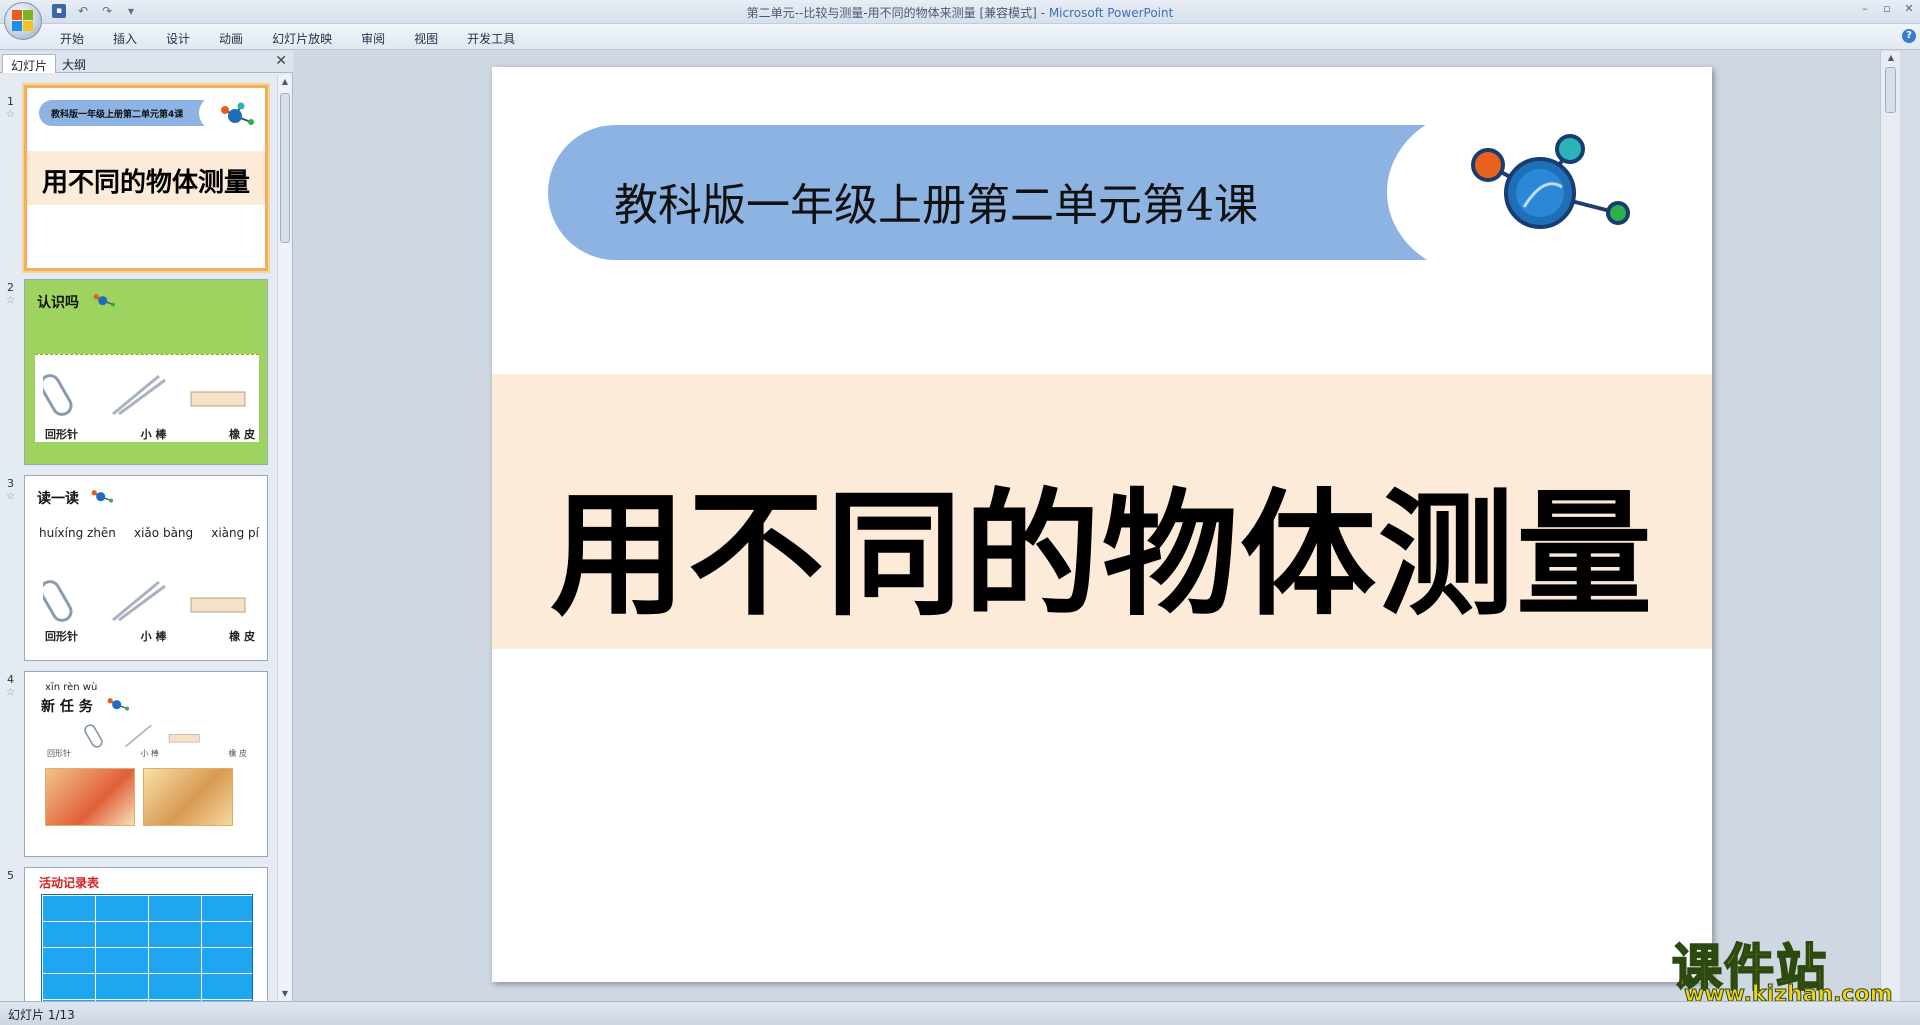 This screenshot has height=1025, width=1920. Describe the element at coordinates (145, 183) in the screenshot. I see `thumb-title: 用不同的物体测量` at that location.